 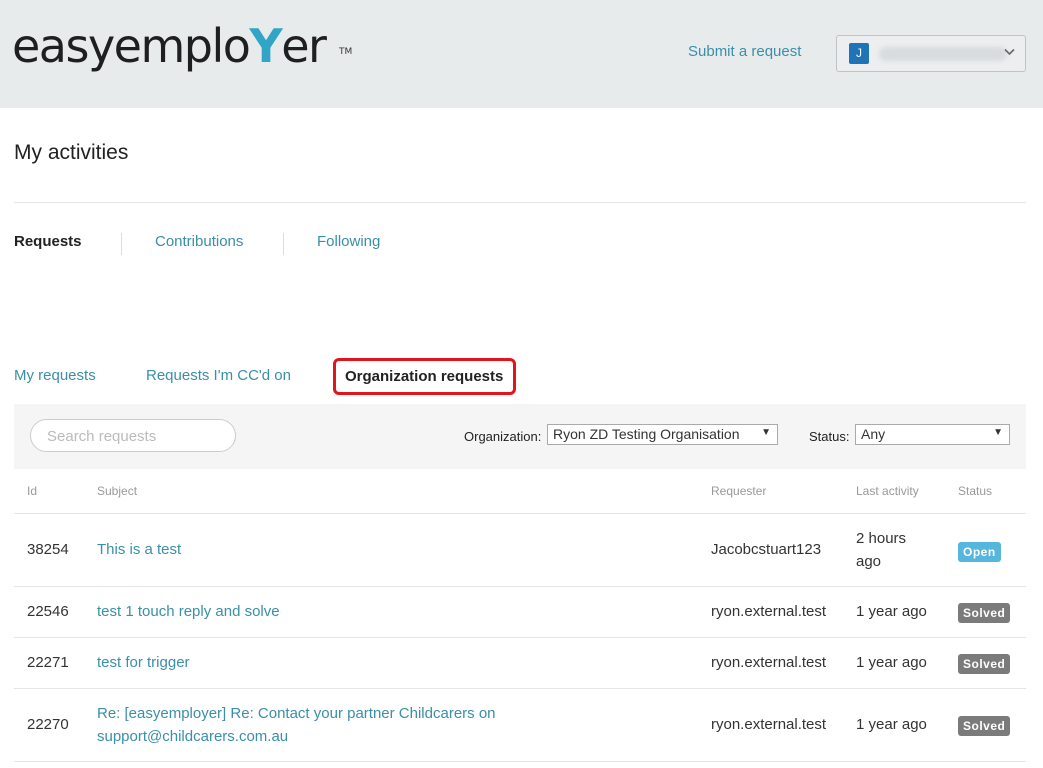 I want to click on page-title: My activities, so click(x=71, y=152).